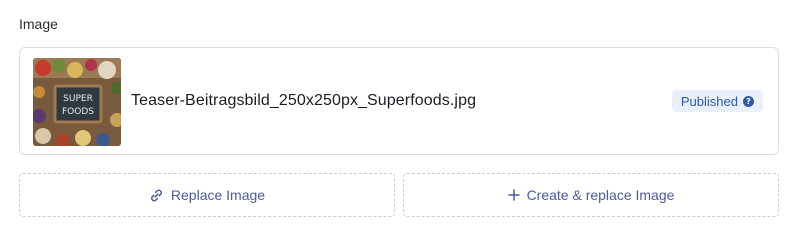  Describe the element at coordinates (78, 112) in the screenshot. I see `thumbnail-text-line2: FOODS` at that location.